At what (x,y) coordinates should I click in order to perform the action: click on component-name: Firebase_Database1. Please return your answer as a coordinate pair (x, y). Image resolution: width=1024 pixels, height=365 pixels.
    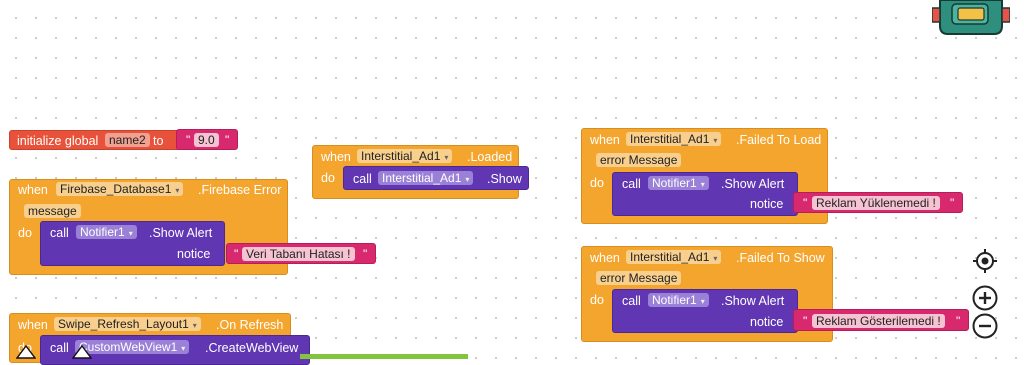
    Looking at the image, I should click on (116, 189).